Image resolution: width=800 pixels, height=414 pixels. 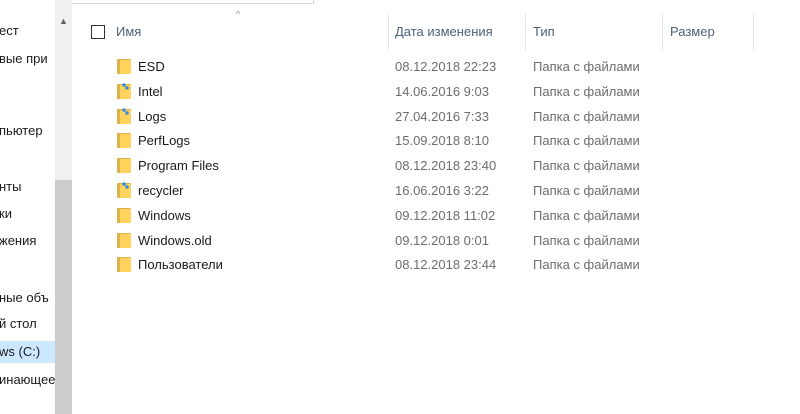 I want to click on file-date: 16.06.2016 3:22, so click(x=442, y=190).